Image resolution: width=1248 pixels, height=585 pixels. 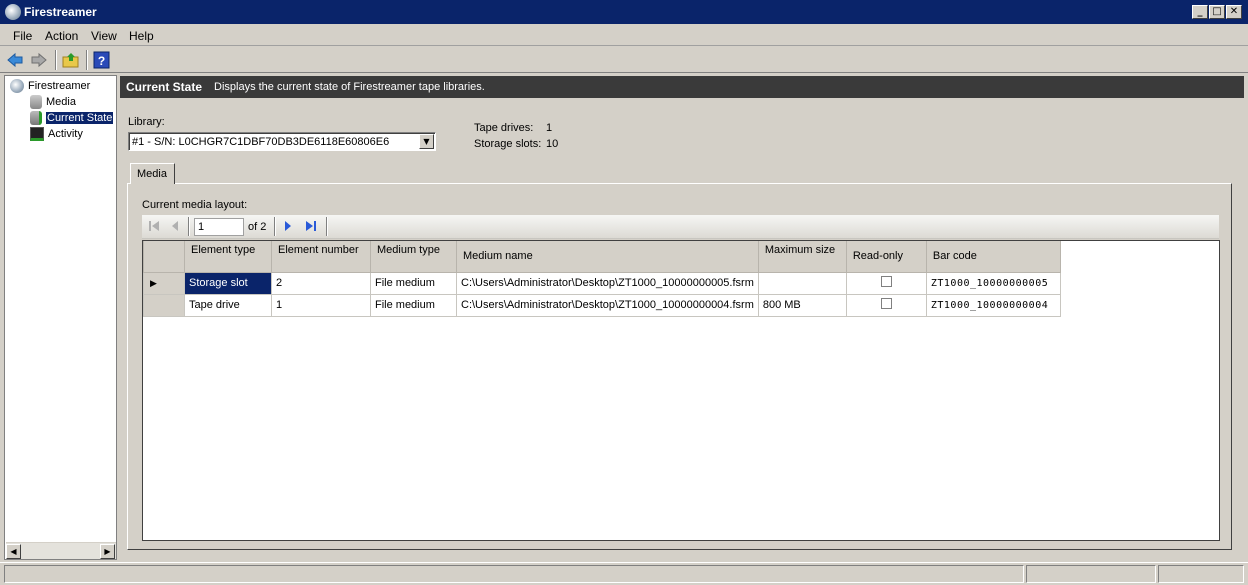 What do you see at coordinates (228, 283) in the screenshot?
I see `cell-element-type: Storage slot` at bounding box center [228, 283].